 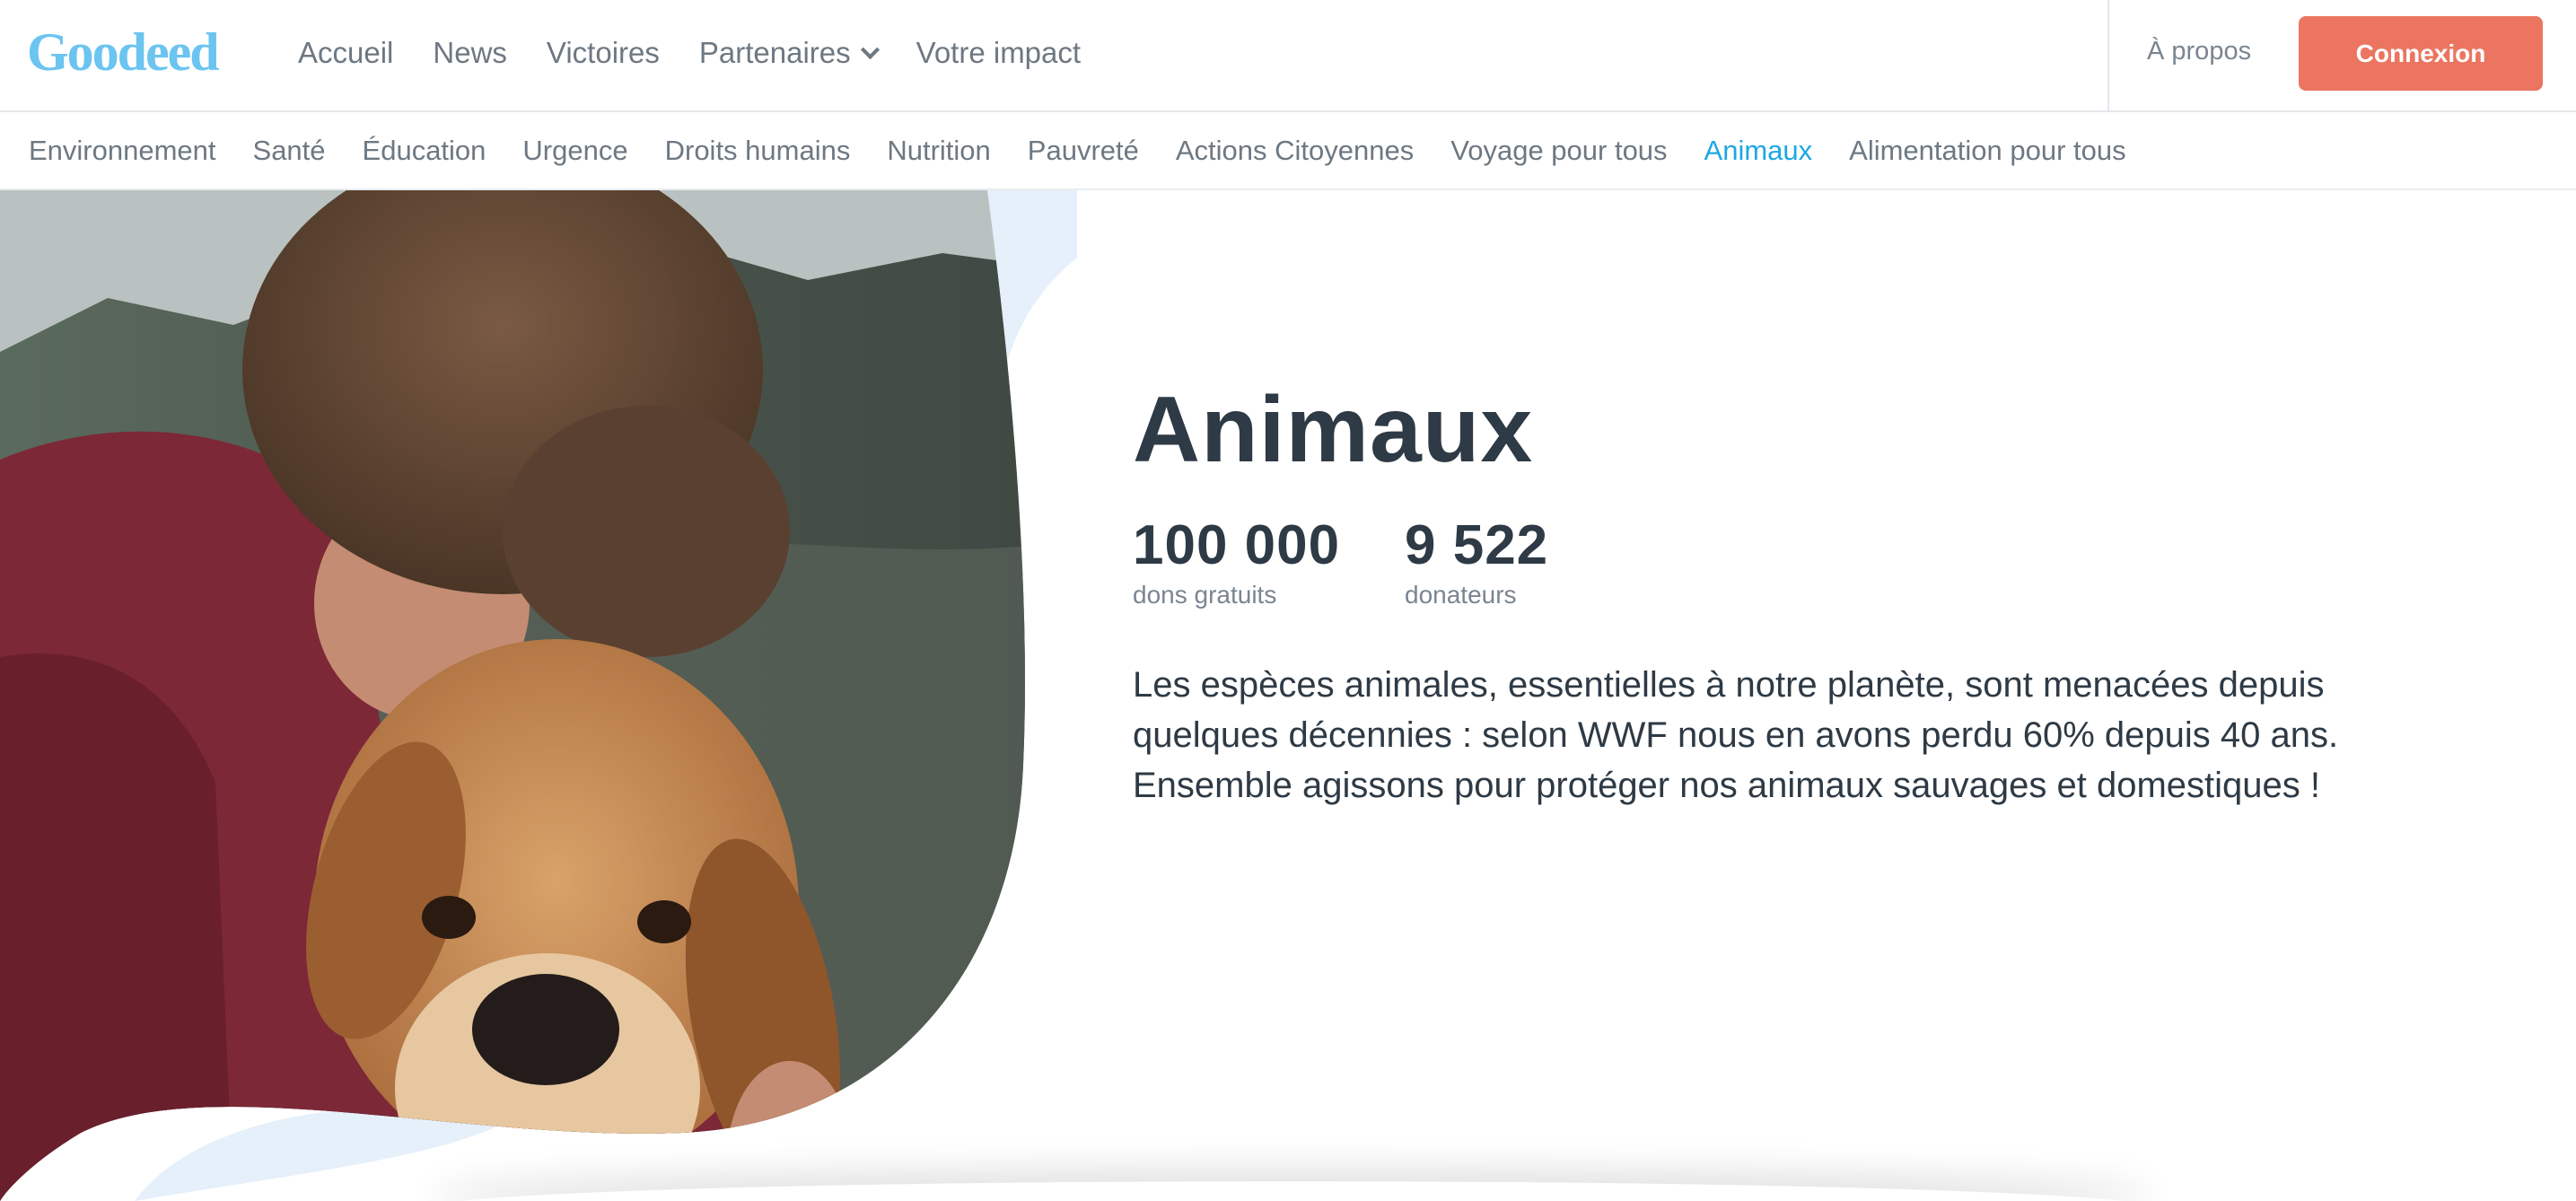 I want to click on stat-donateurs: 9 522 donateurs, so click(x=1476, y=561).